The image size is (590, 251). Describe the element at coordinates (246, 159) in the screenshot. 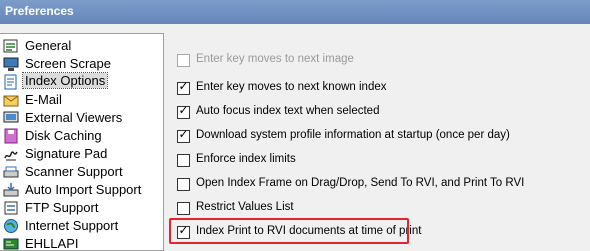

I see `option-label: Enforce index limits` at that location.